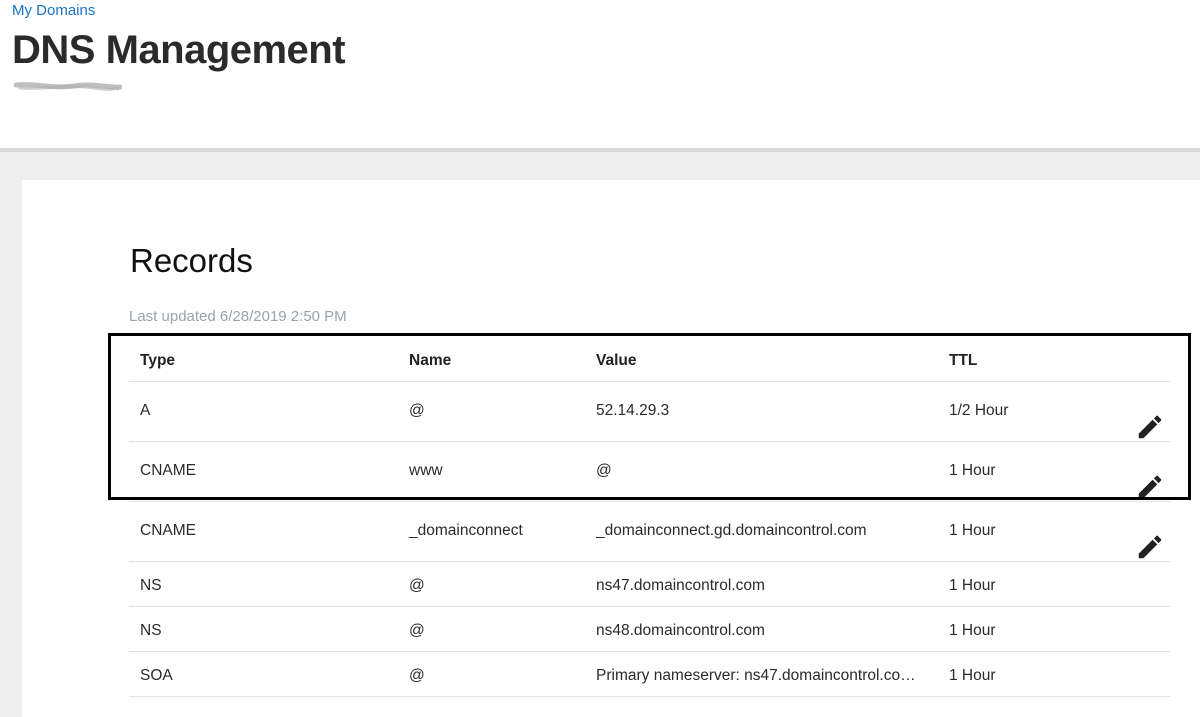  What do you see at coordinates (649, 472) in the screenshot?
I see `table-row: CNAME www @ 1 Hour` at bounding box center [649, 472].